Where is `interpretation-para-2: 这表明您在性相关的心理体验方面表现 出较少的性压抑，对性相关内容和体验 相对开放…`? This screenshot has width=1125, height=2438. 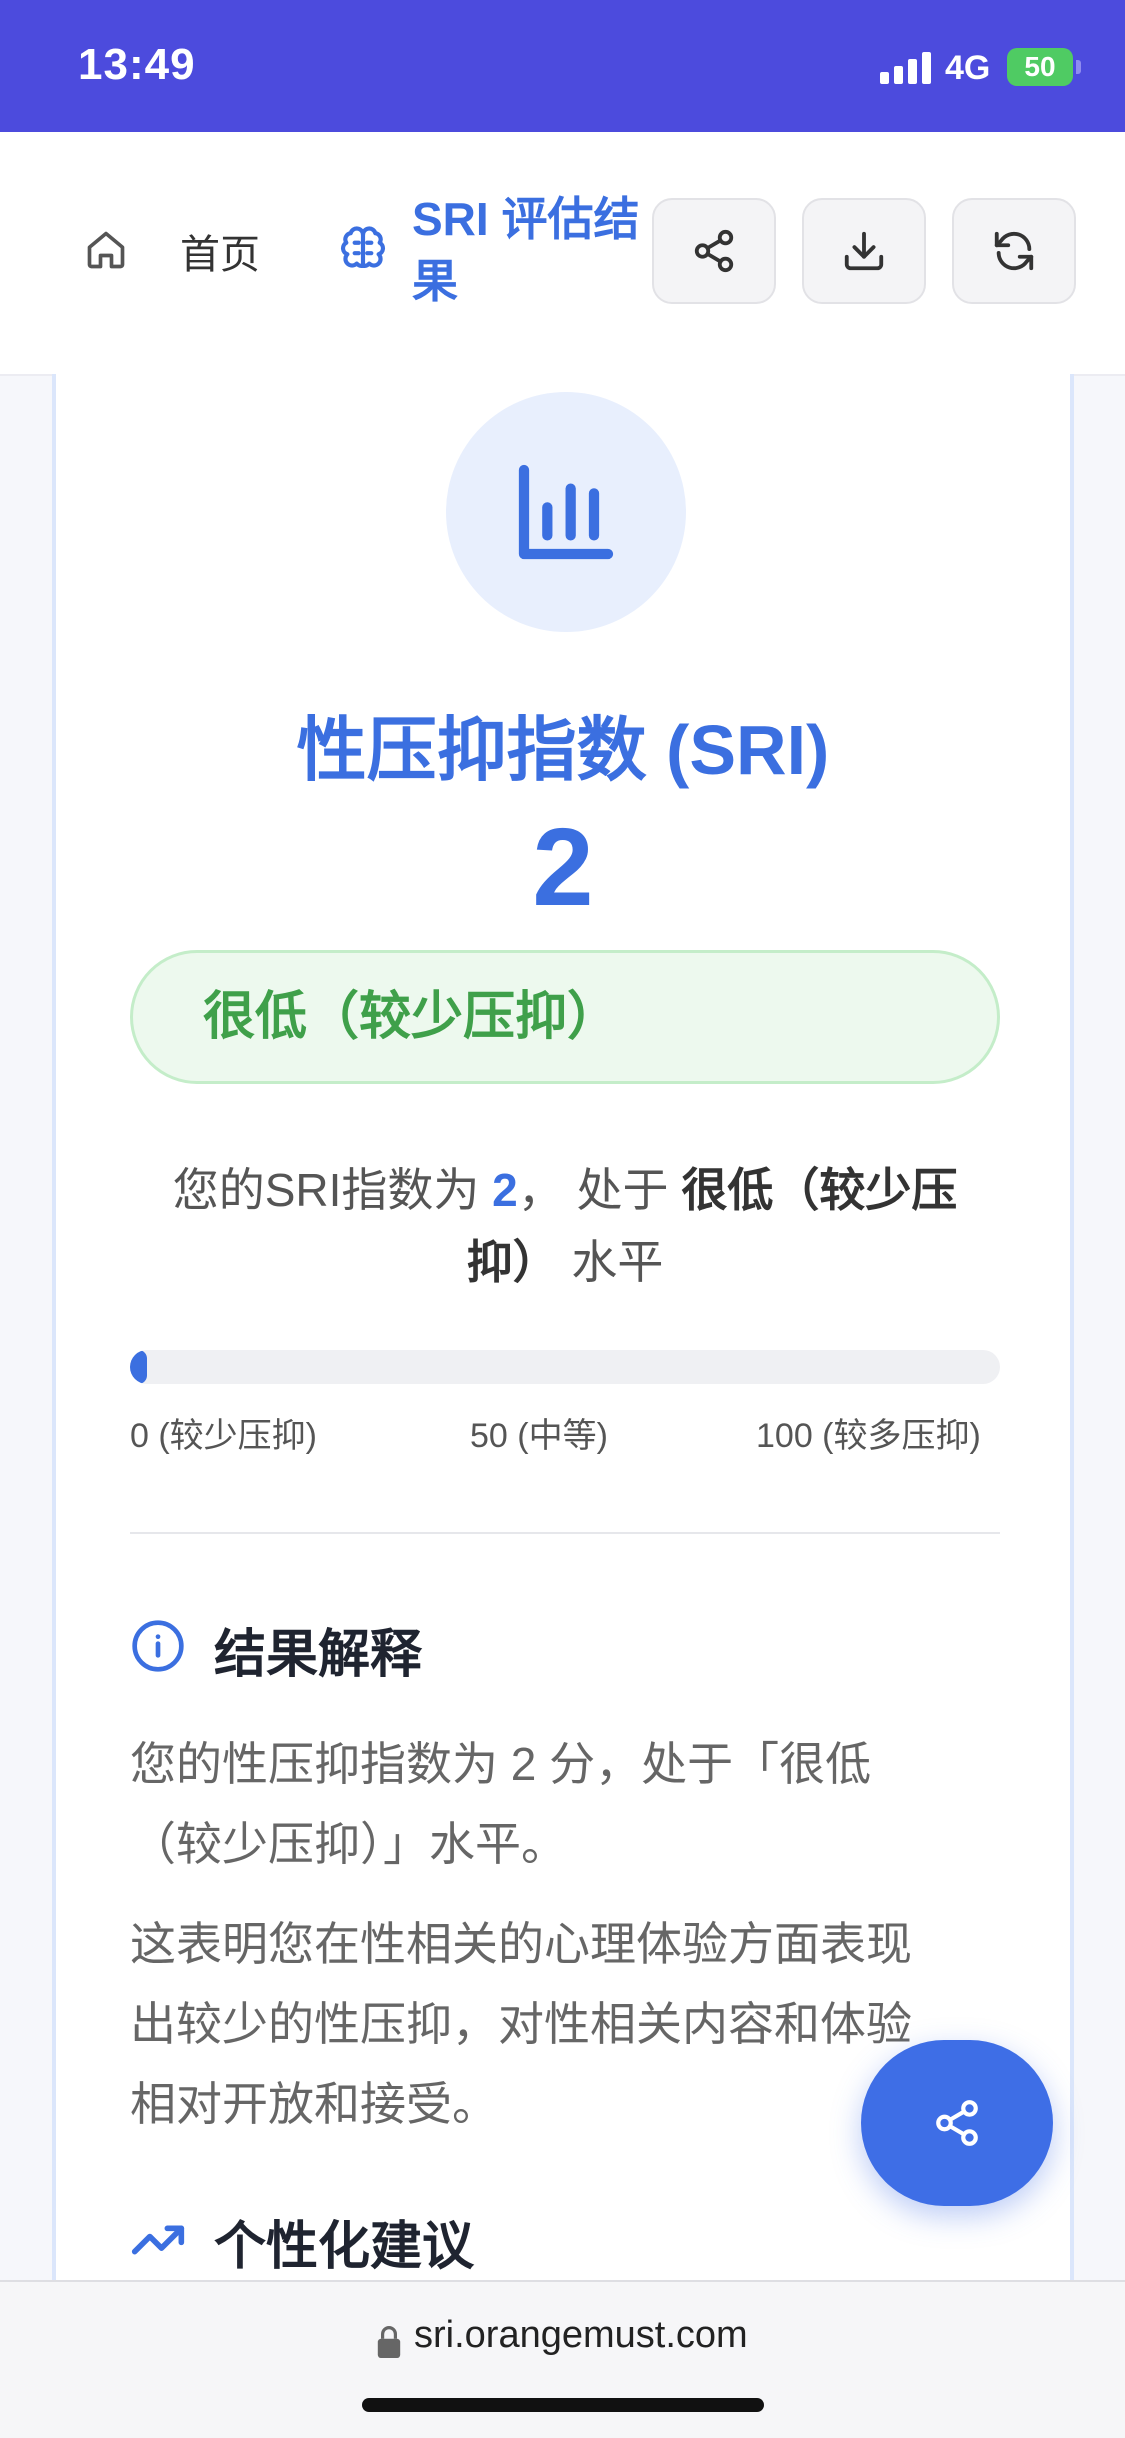 interpretation-para-2: 这表明您在性相关的心理体验方面表现 出较少的性压抑，对性相关内容和体验 相对开放… is located at coordinates (560, 2024).